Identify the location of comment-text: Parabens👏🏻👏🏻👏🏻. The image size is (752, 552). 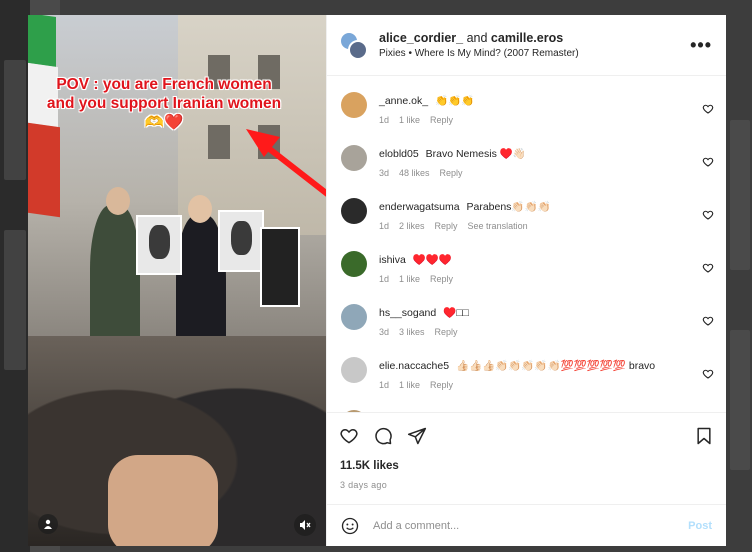
(508, 207).